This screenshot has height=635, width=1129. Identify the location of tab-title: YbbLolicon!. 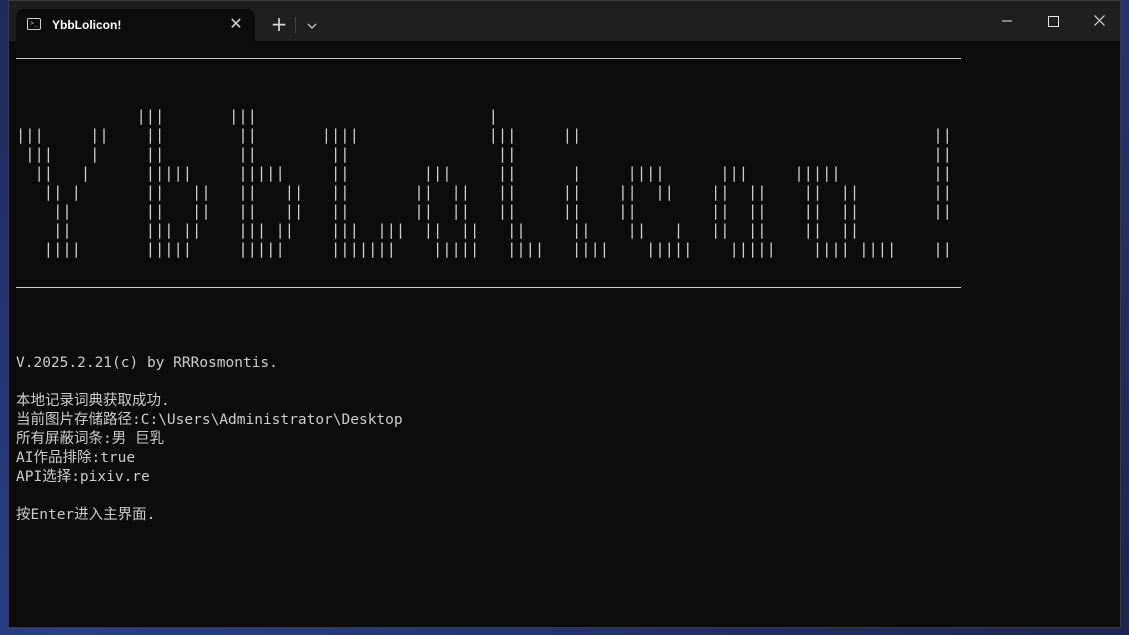
(87, 25).